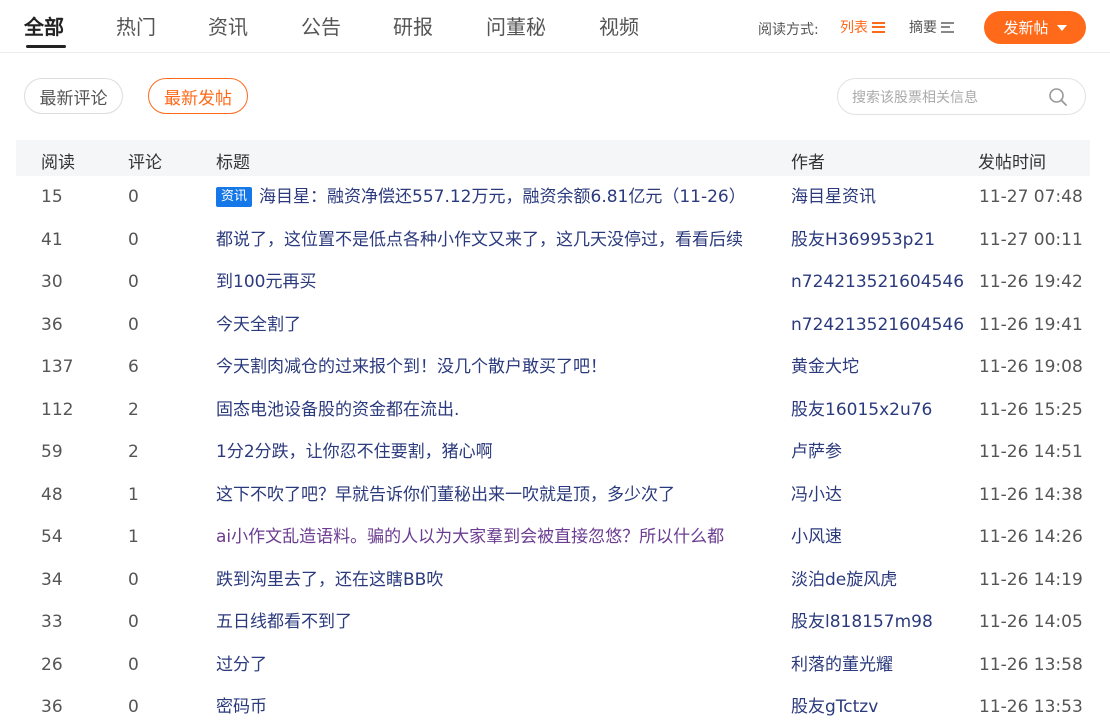 This screenshot has height=728, width=1110. What do you see at coordinates (816, 452) in the screenshot?
I see `author-link: 卢萨参` at bounding box center [816, 452].